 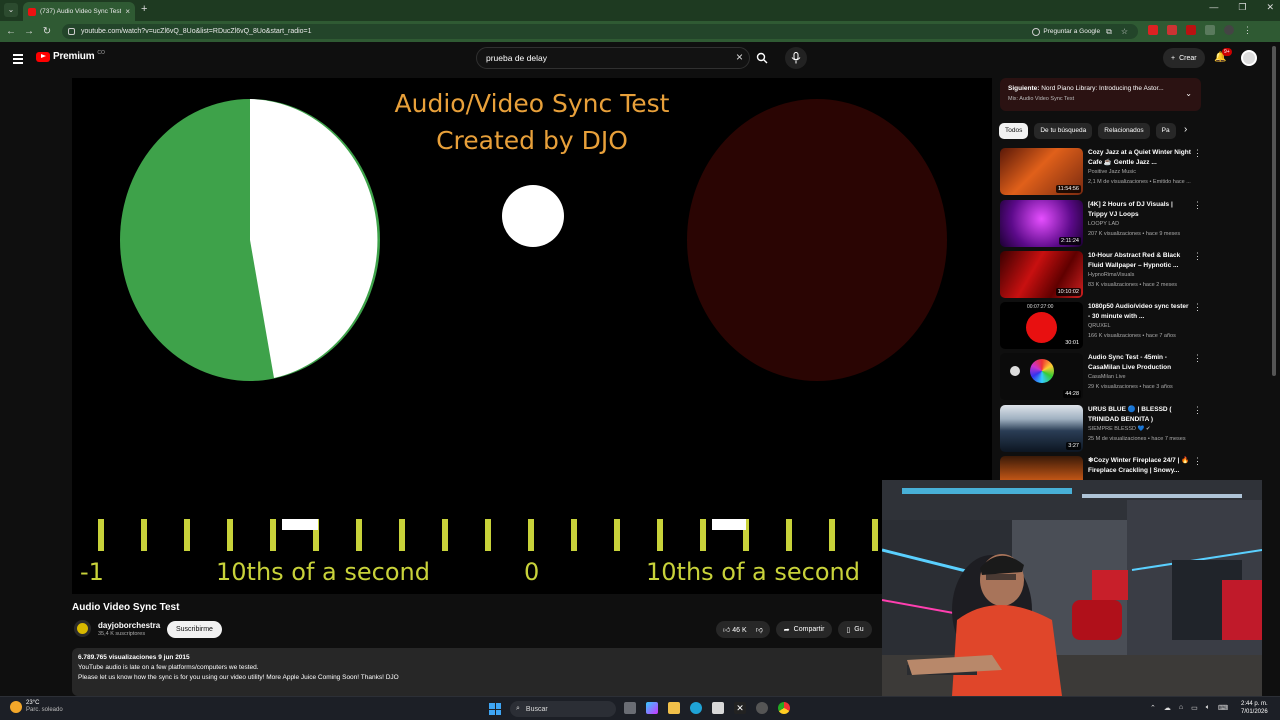 What do you see at coordinates (1041, 274) in the screenshot?
I see `thumbnail: 10:10:02` at bounding box center [1041, 274].